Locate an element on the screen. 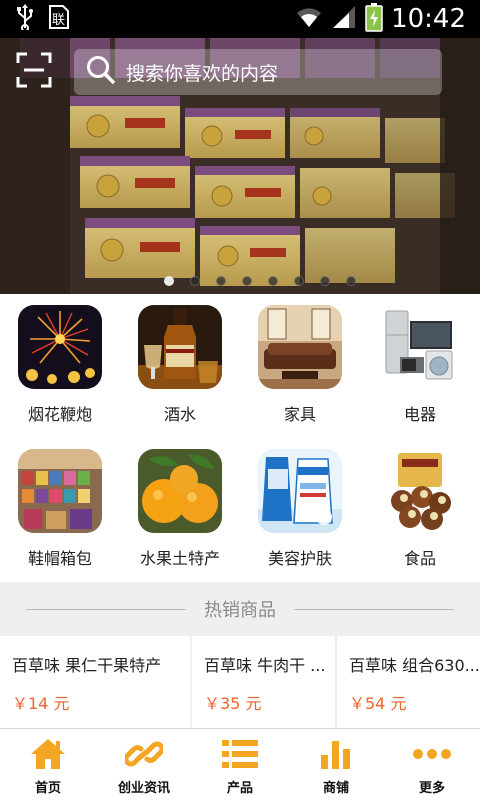 The width and height of the screenshot is (480, 800). whisky-image is located at coordinates (180, 347).